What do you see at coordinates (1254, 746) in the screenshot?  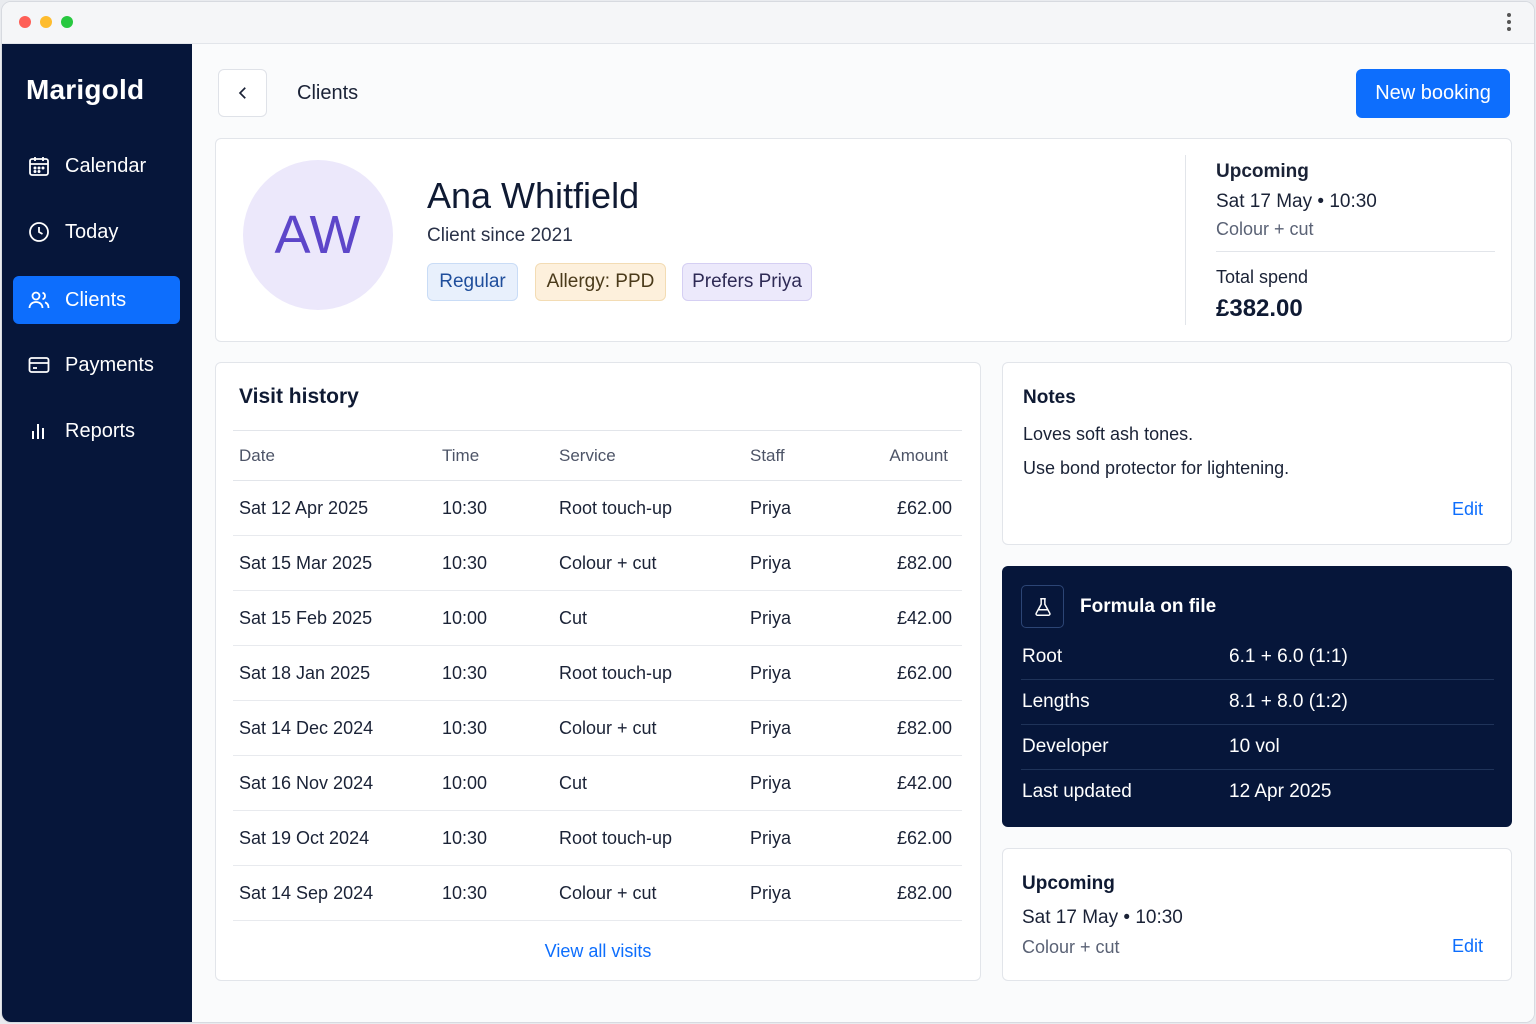 I see `formula-value: 10 vol` at bounding box center [1254, 746].